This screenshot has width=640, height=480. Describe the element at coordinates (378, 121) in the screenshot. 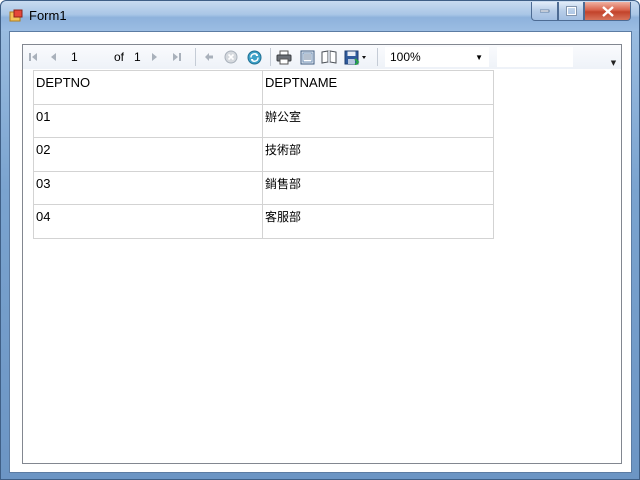

I see `deptname-cell: 辦公室` at that location.